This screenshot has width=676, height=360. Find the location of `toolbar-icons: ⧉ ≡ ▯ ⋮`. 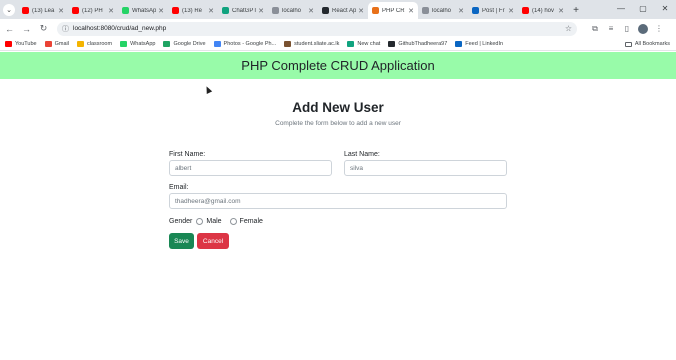

toolbar-icons: ⧉ ≡ ▯ ⋮ is located at coordinates (627, 28).